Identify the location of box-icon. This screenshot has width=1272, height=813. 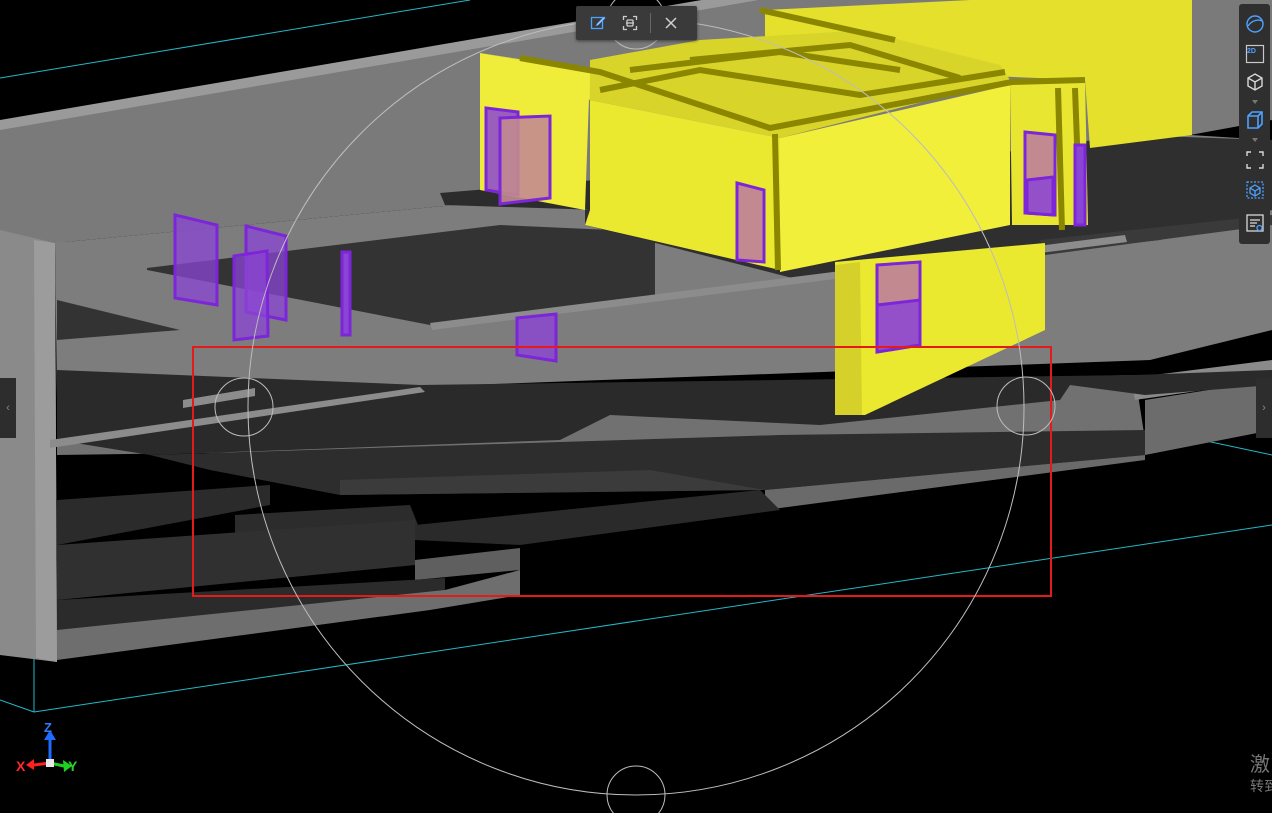
(1254, 119).